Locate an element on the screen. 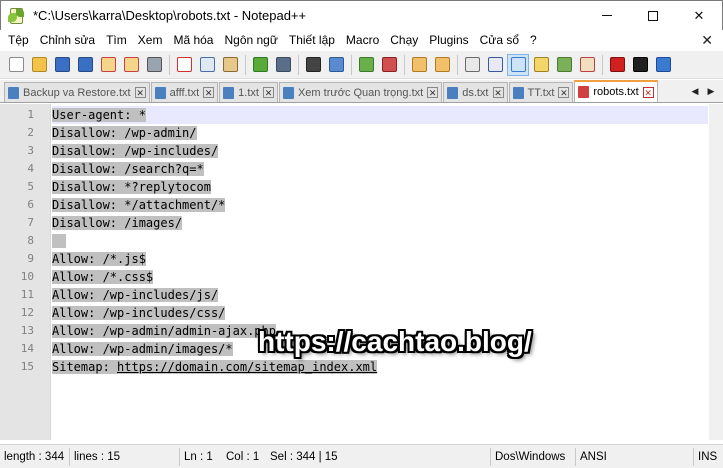  code-line: Disallow: */attachment/* is located at coordinates (139, 205).